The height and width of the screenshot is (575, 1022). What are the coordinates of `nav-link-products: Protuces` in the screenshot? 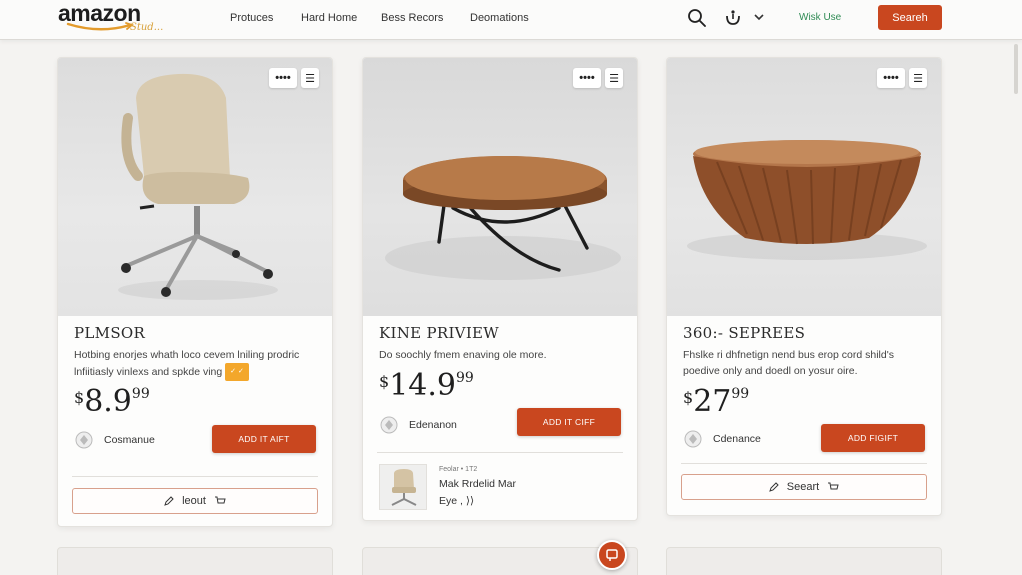 It's located at (251, 18).